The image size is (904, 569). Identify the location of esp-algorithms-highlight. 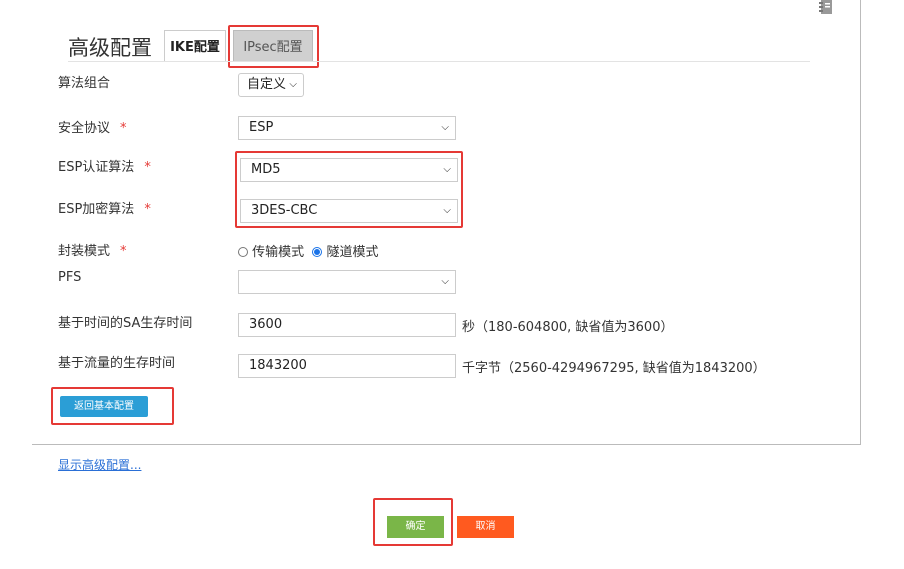
(349, 189).